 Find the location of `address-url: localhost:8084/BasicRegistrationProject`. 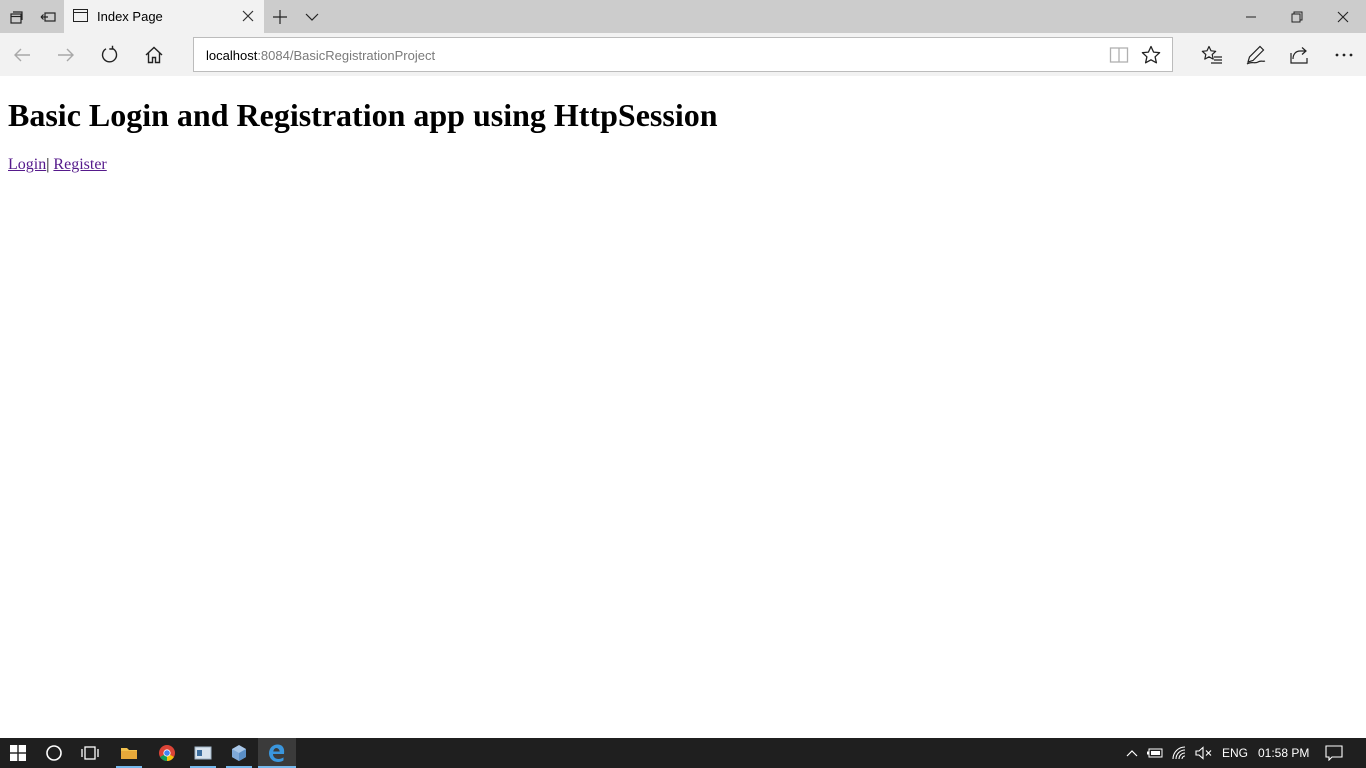

address-url: localhost:8084/BasicRegistrationProject is located at coordinates (320, 55).